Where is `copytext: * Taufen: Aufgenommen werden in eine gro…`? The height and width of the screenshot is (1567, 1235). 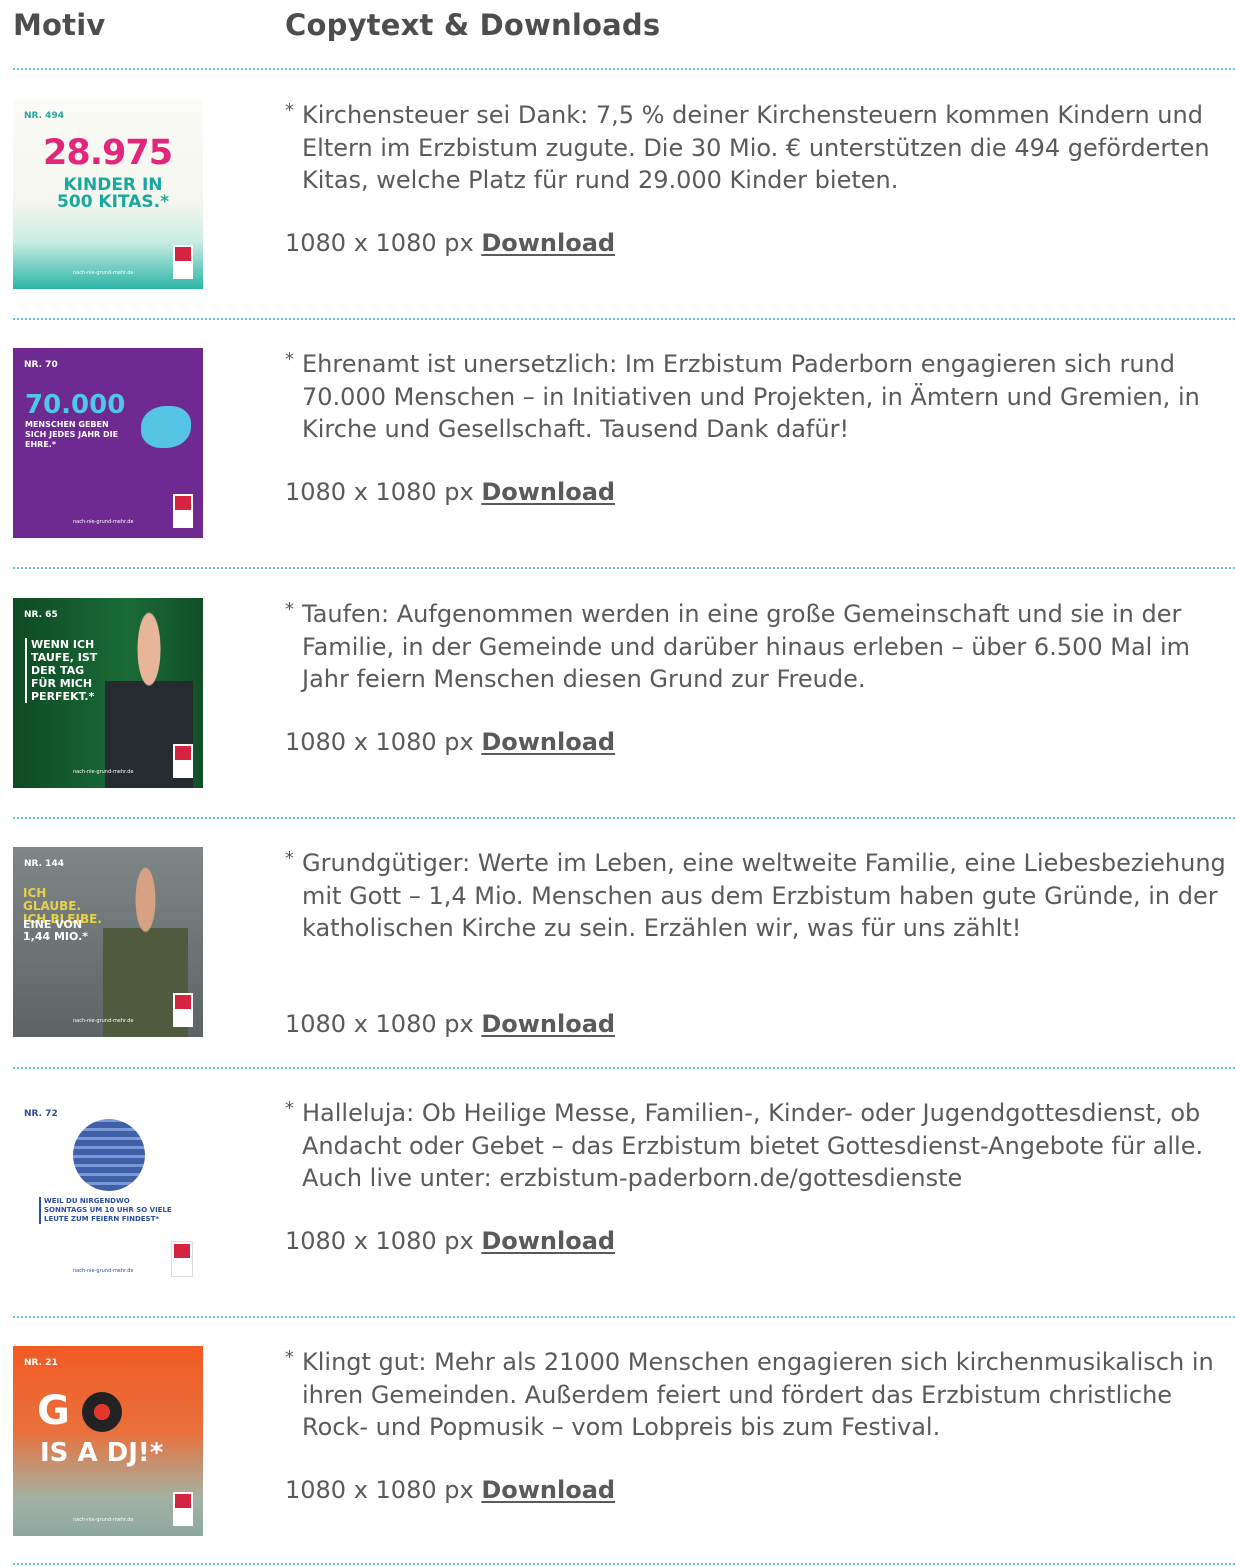
copytext: * Taufen: Aufgenommen werden in eine gro… is located at coordinates (738, 646).